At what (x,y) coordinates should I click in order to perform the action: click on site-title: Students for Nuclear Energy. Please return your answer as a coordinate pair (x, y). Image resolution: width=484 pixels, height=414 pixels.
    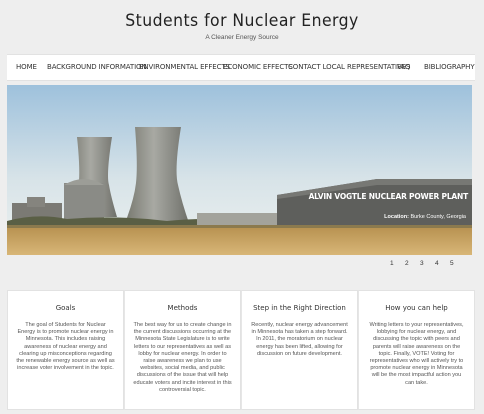
    Looking at the image, I should click on (242, 21).